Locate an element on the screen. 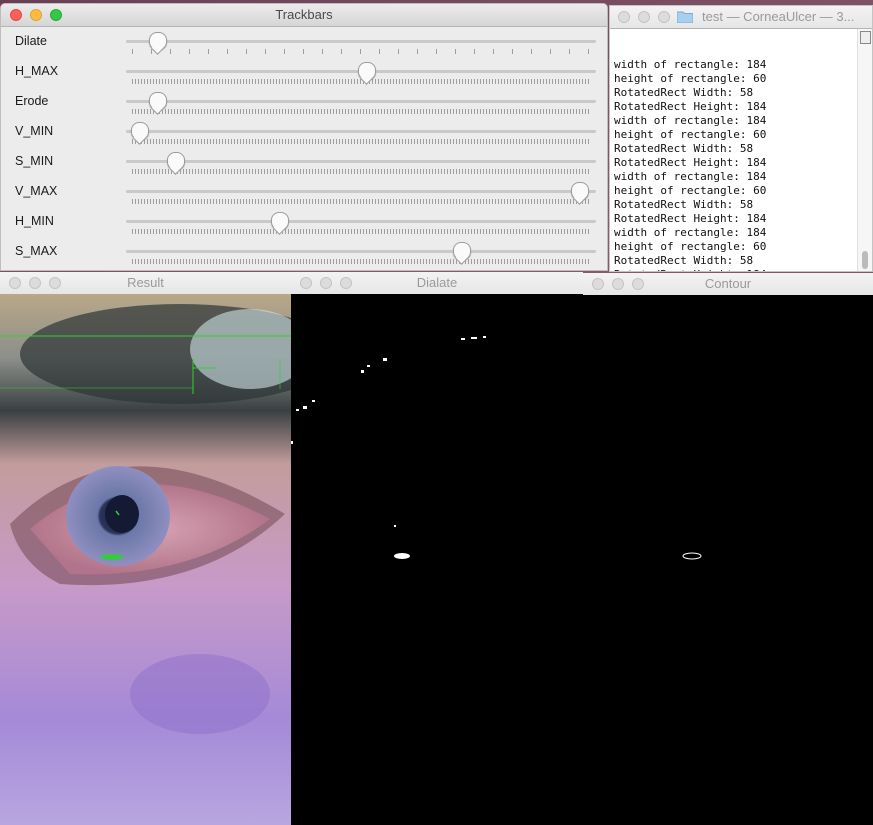 This screenshot has width=873, height=825. contour-titlebar: Contour is located at coordinates (728, 284).